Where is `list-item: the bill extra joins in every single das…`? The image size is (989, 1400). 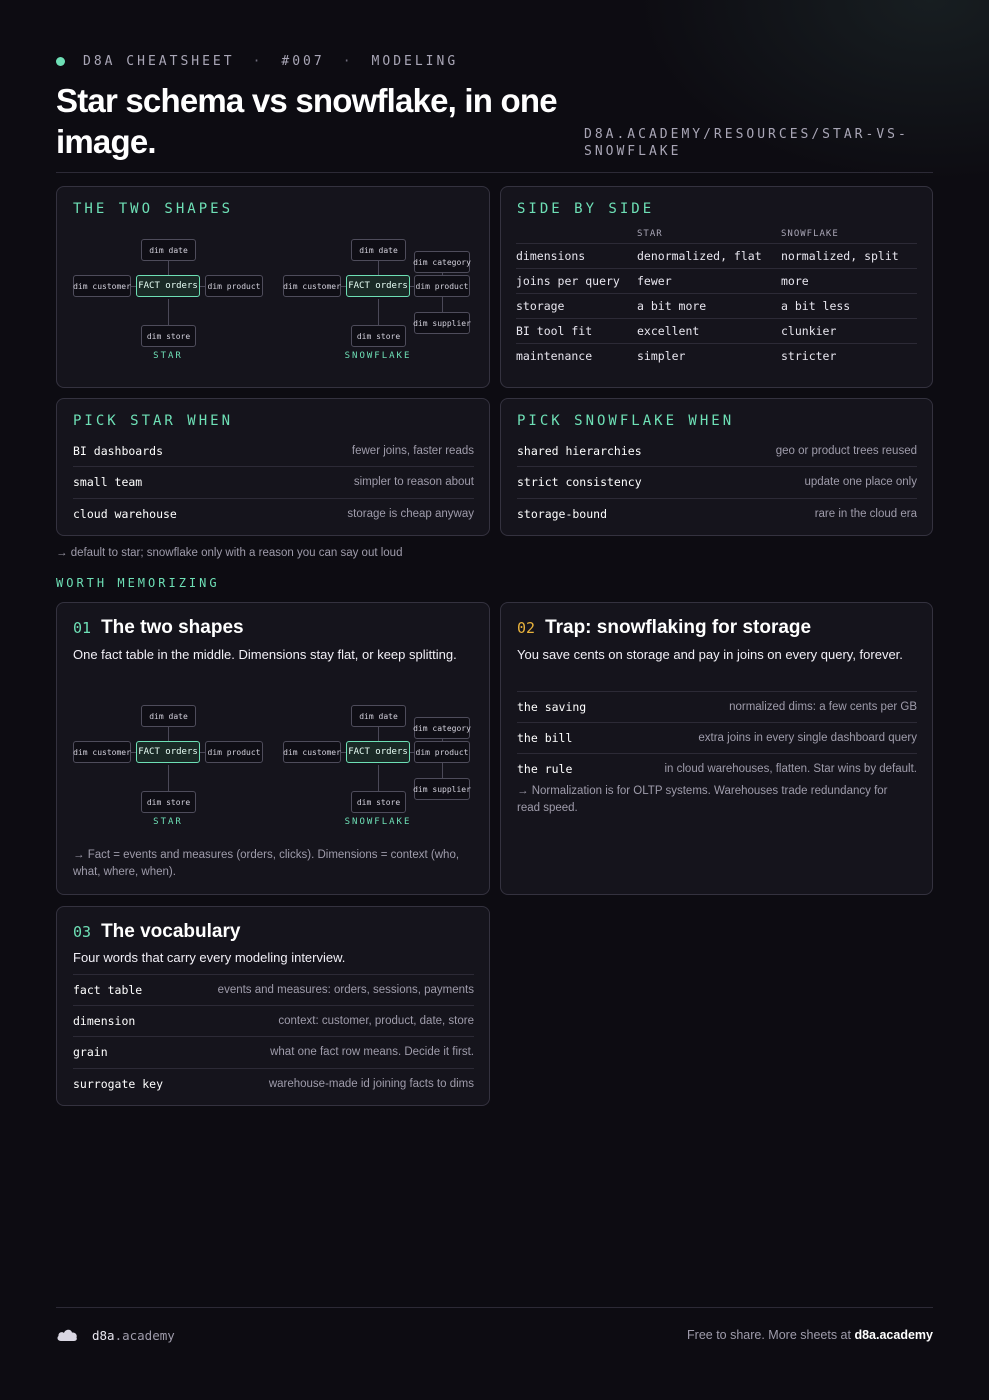
list-item: the bill extra joins in every single das… is located at coordinates (717, 737).